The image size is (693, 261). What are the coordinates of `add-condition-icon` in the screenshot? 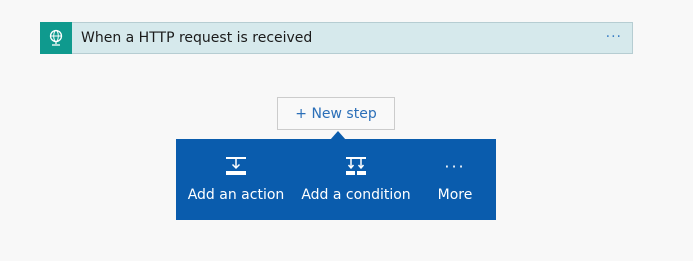 It's located at (356, 166).